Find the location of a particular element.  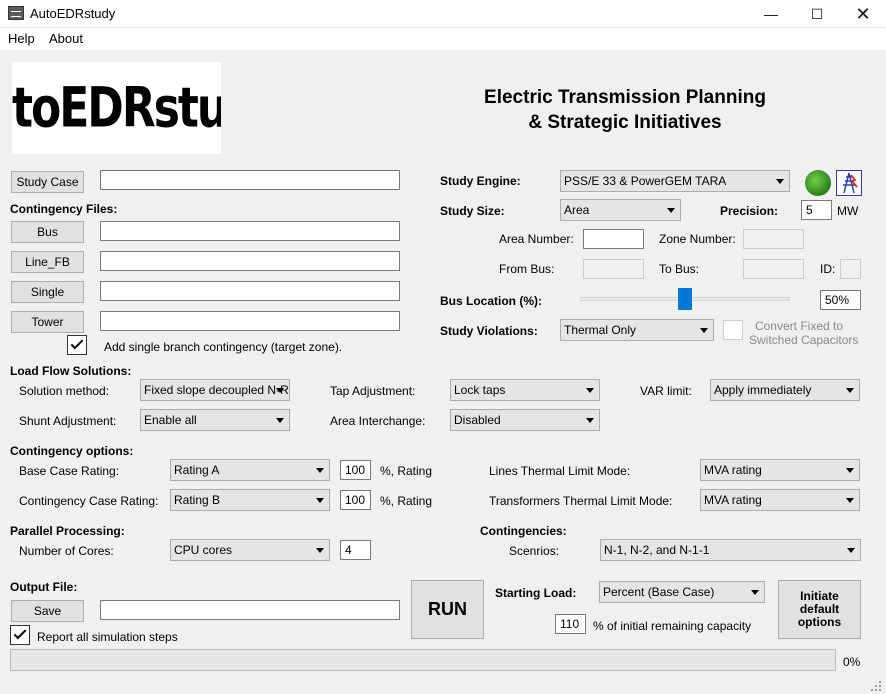

area-interchange-value: Disabled is located at coordinates (477, 420).